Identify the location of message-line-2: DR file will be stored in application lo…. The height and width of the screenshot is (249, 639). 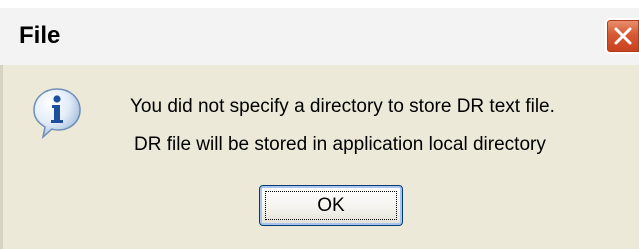
(340, 144).